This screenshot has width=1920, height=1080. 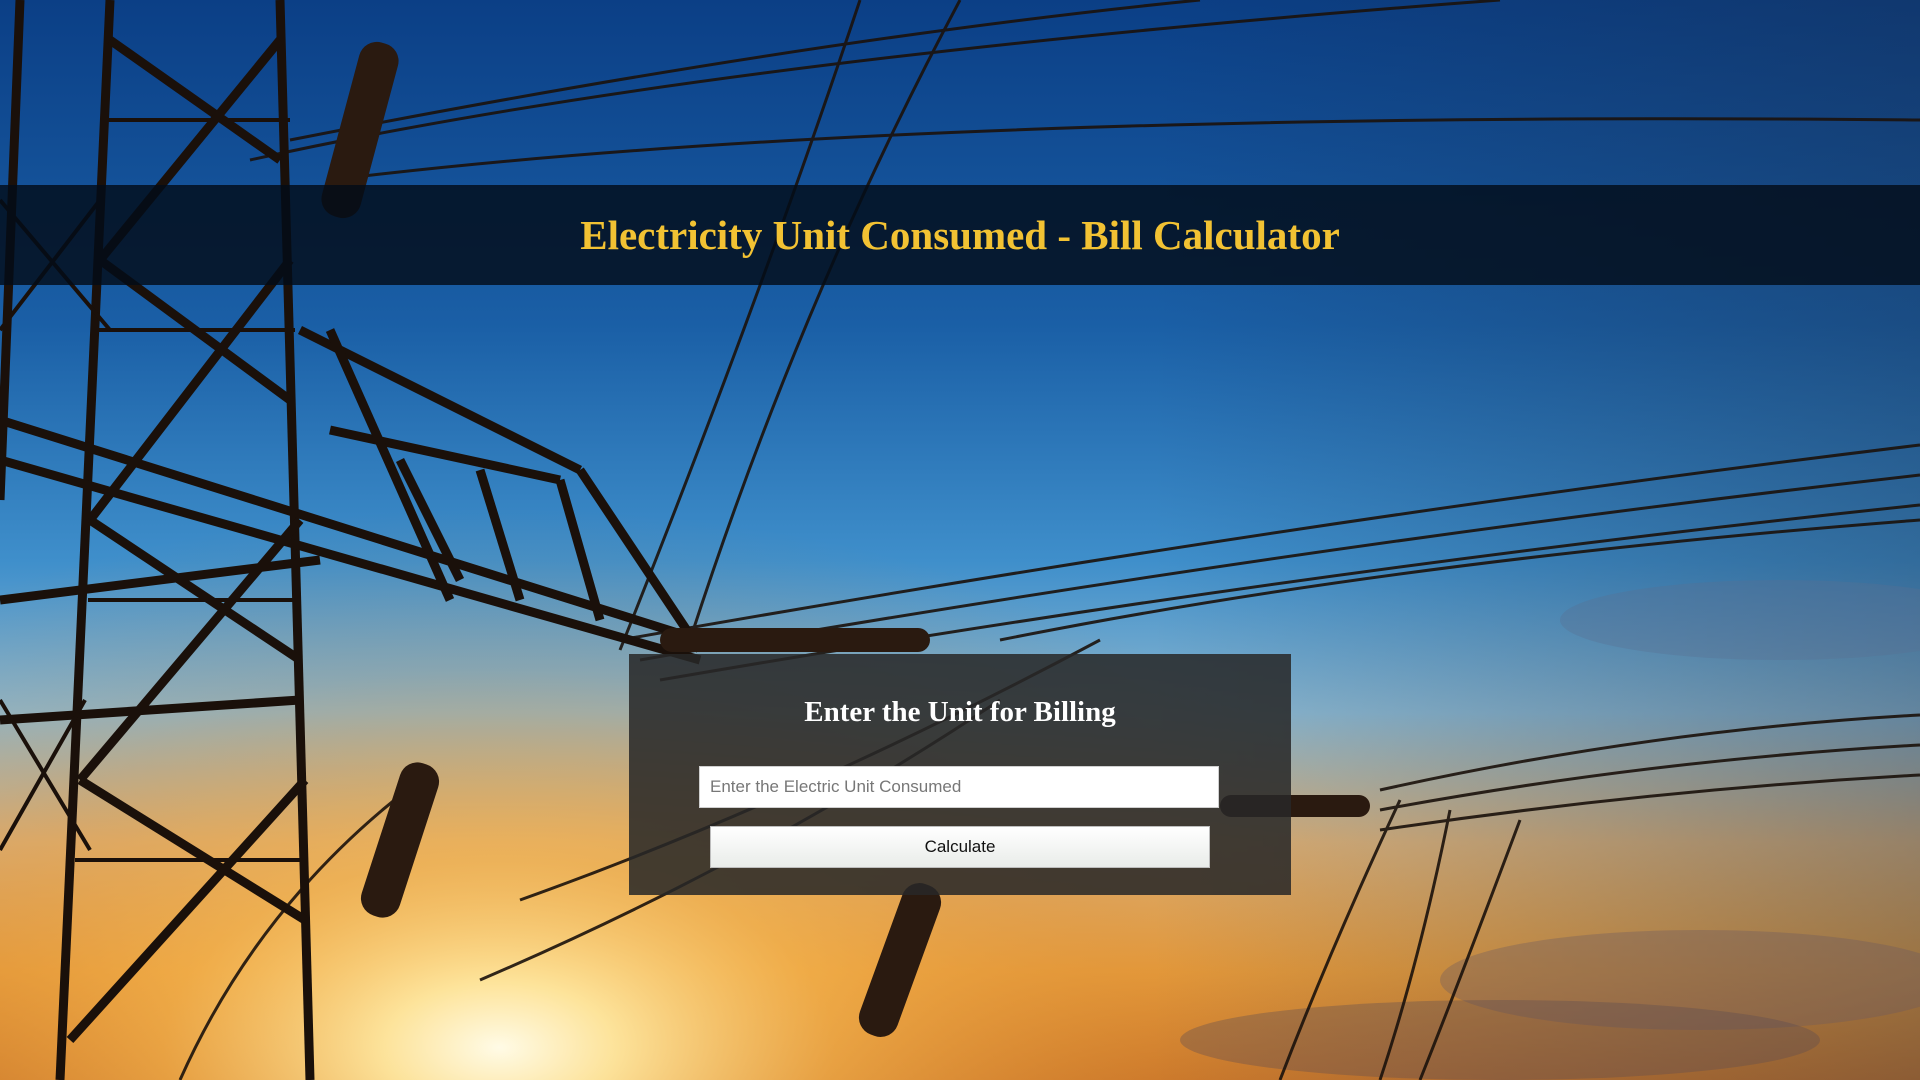 What do you see at coordinates (960, 847) in the screenshot?
I see `calculate-button: Calculate` at bounding box center [960, 847].